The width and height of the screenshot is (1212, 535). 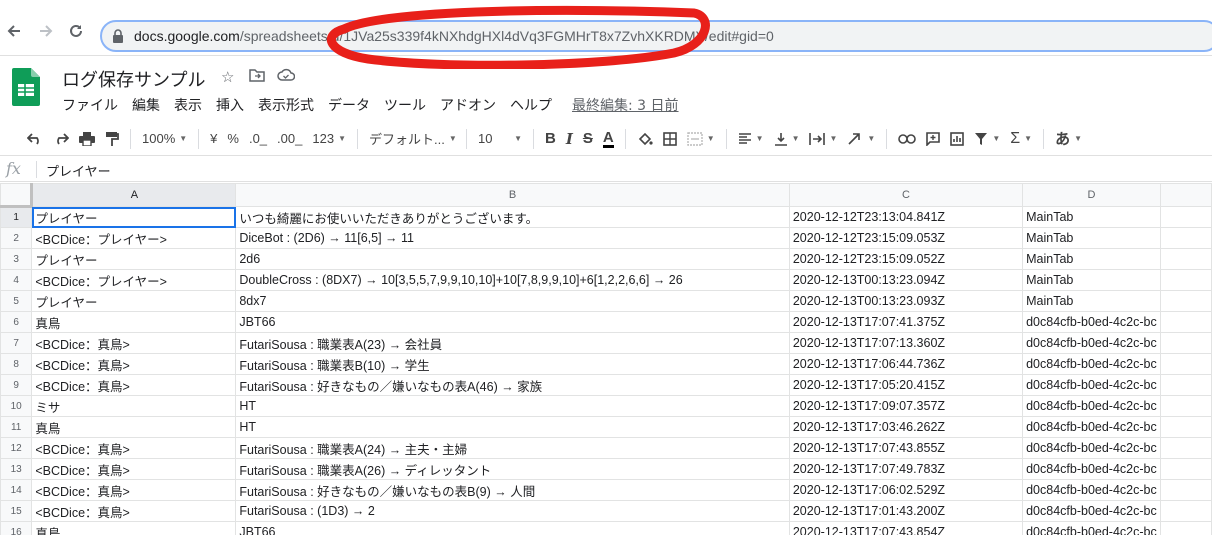 I want to click on undo-icon, so click(x=35, y=139).